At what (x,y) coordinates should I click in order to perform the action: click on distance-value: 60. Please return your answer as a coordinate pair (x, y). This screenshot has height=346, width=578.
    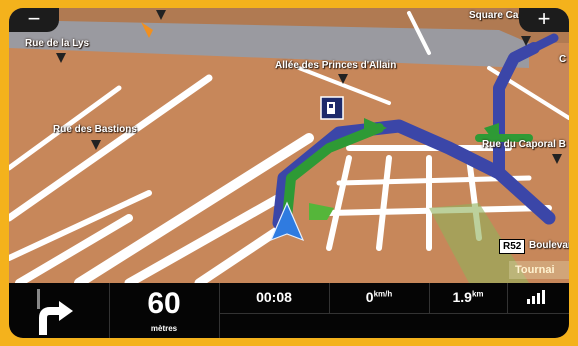
    Looking at the image, I should click on (164, 303).